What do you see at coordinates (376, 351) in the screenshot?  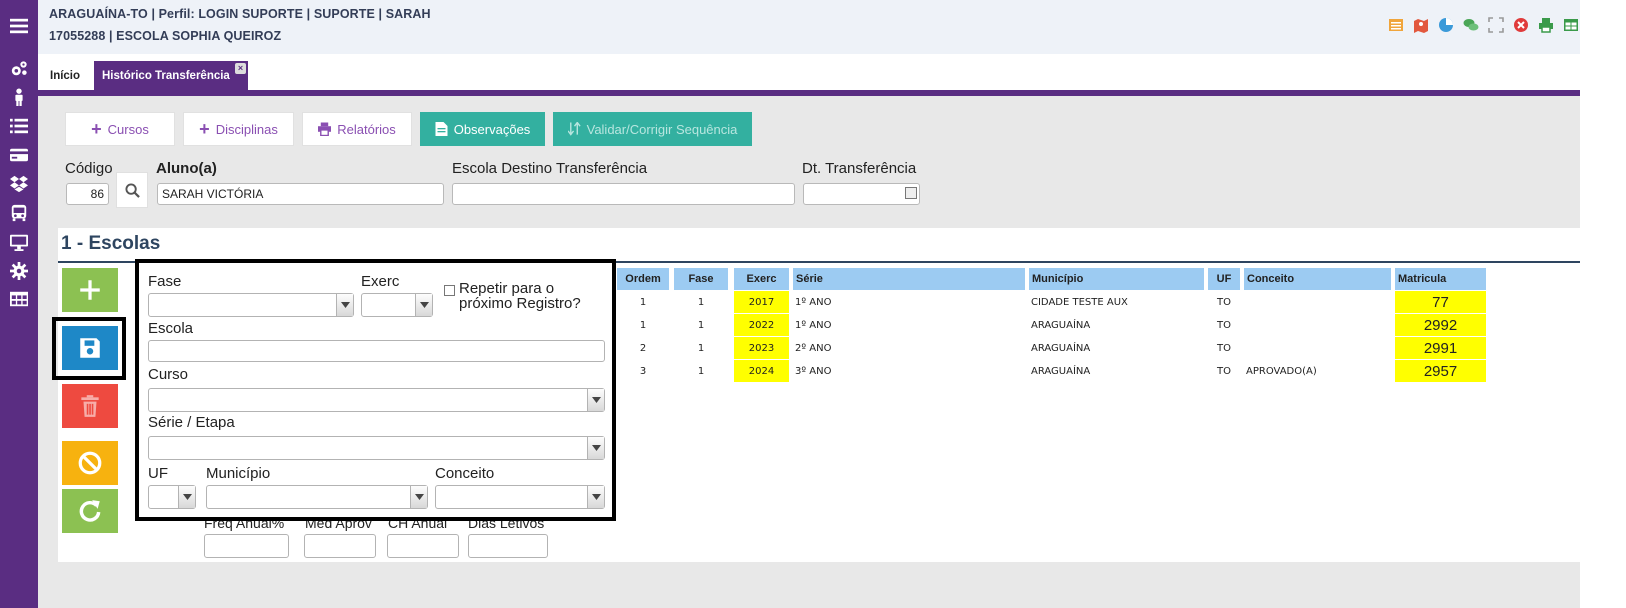 I see `escola-input` at bounding box center [376, 351].